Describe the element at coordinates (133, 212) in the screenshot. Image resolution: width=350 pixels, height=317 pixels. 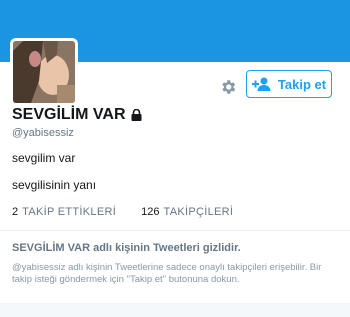
I see `profile-stats: 2 TAKİP ETTİKLERİ 126 TAKİPÇİLERİ` at that location.